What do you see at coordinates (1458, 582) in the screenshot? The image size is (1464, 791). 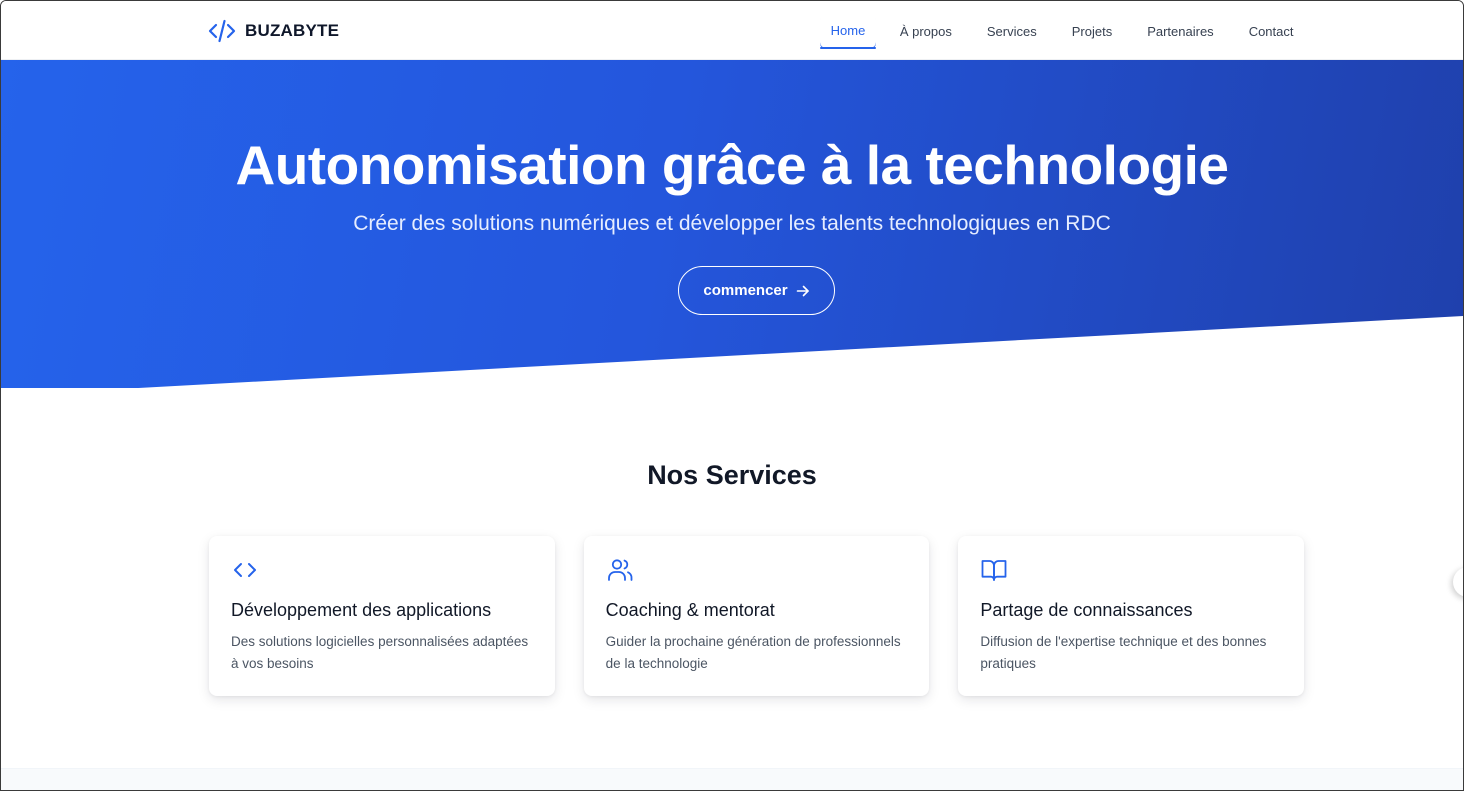 I see `floating-edge-handle` at bounding box center [1458, 582].